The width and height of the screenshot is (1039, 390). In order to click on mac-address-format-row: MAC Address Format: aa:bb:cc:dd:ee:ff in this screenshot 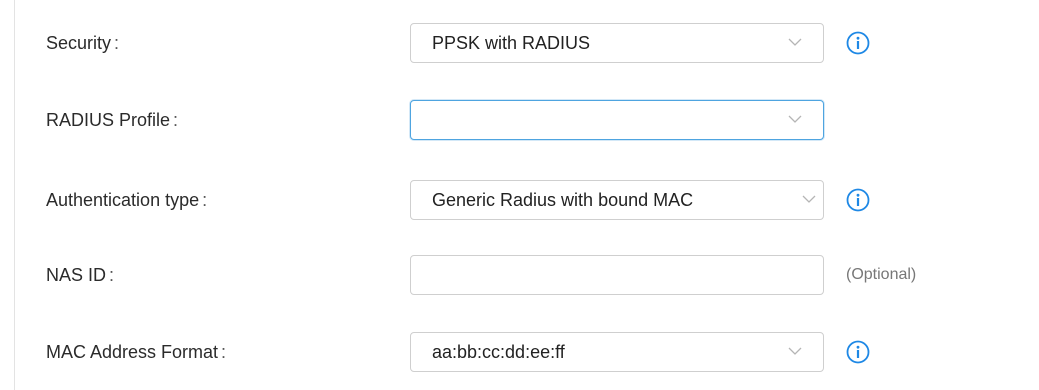, I will do `click(519, 352)`.